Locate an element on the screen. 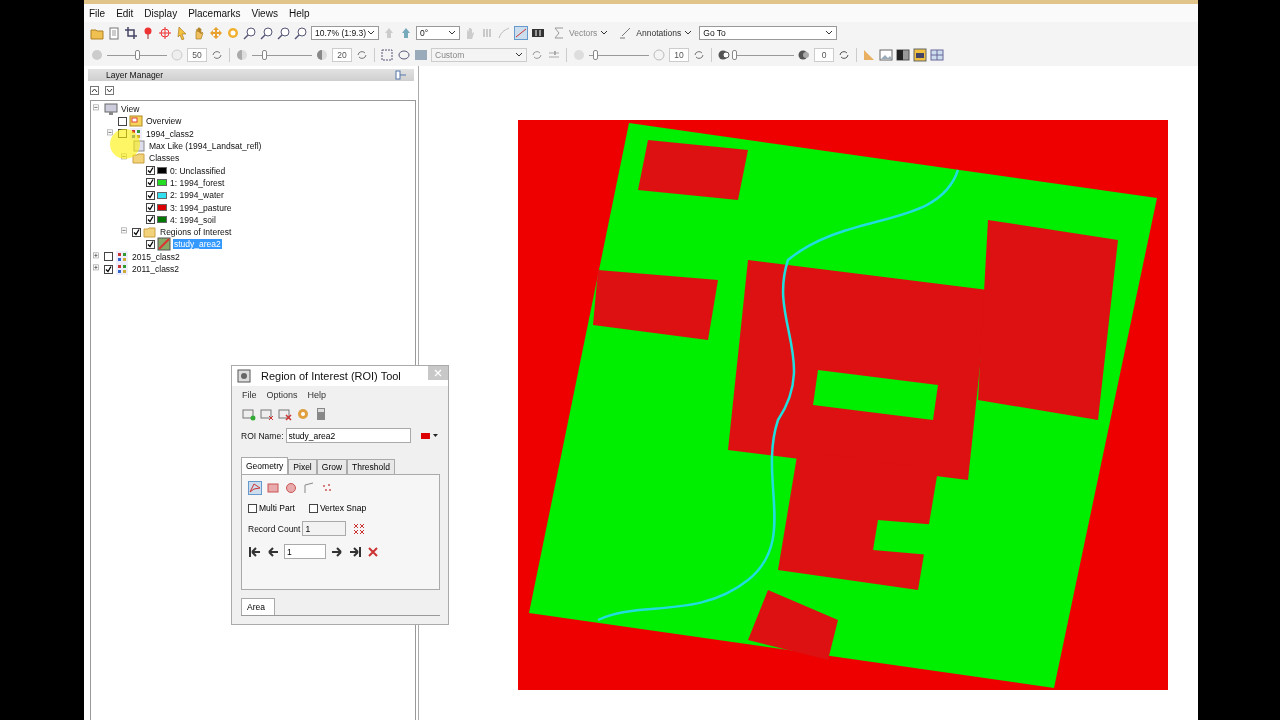 The height and width of the screenshot is (720, 1280). record-count-field: 1 is located at coordinates (324, 528).